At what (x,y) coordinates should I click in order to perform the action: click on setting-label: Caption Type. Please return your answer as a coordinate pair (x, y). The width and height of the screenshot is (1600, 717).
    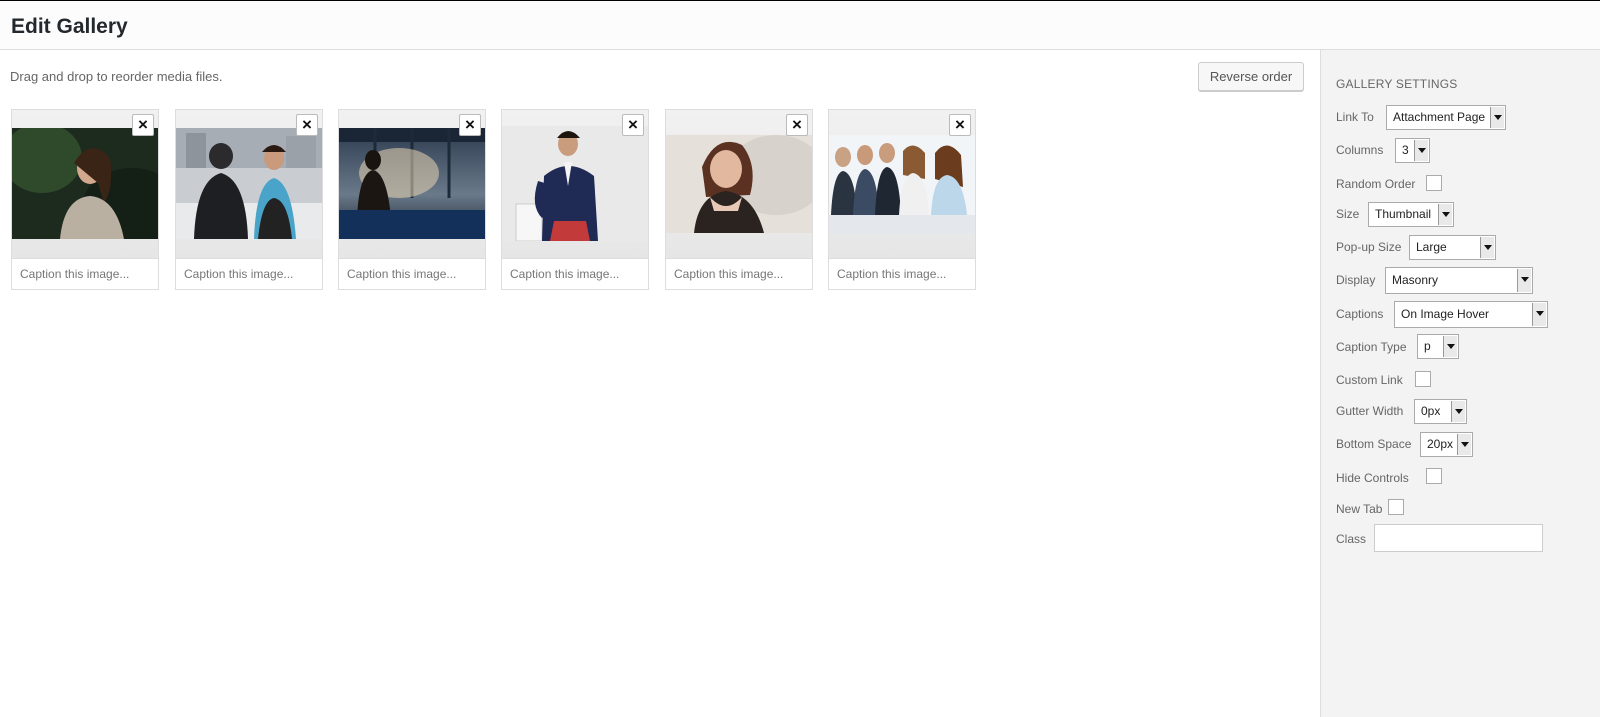
    Looking at the image, I should click on (1371, 347).